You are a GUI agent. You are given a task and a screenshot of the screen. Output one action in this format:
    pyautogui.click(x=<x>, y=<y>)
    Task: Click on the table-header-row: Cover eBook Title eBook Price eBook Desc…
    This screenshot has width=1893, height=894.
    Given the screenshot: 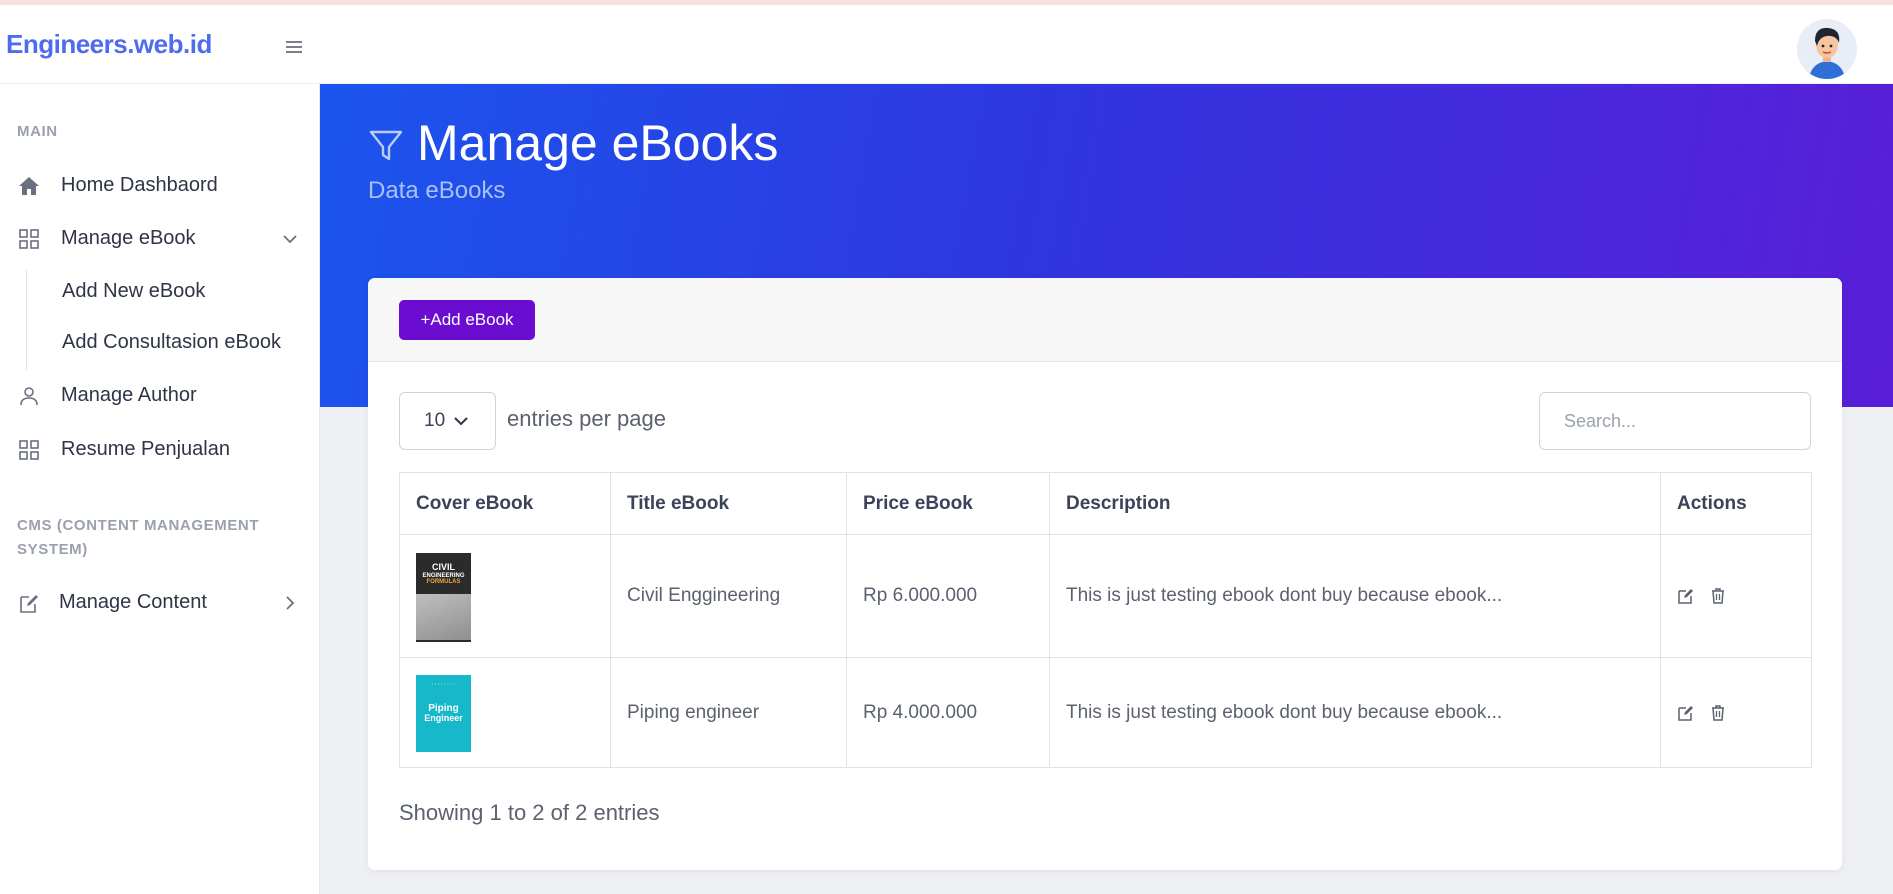 What is the action you would take?
    pyautogui.click(x=1105, y=504)
    